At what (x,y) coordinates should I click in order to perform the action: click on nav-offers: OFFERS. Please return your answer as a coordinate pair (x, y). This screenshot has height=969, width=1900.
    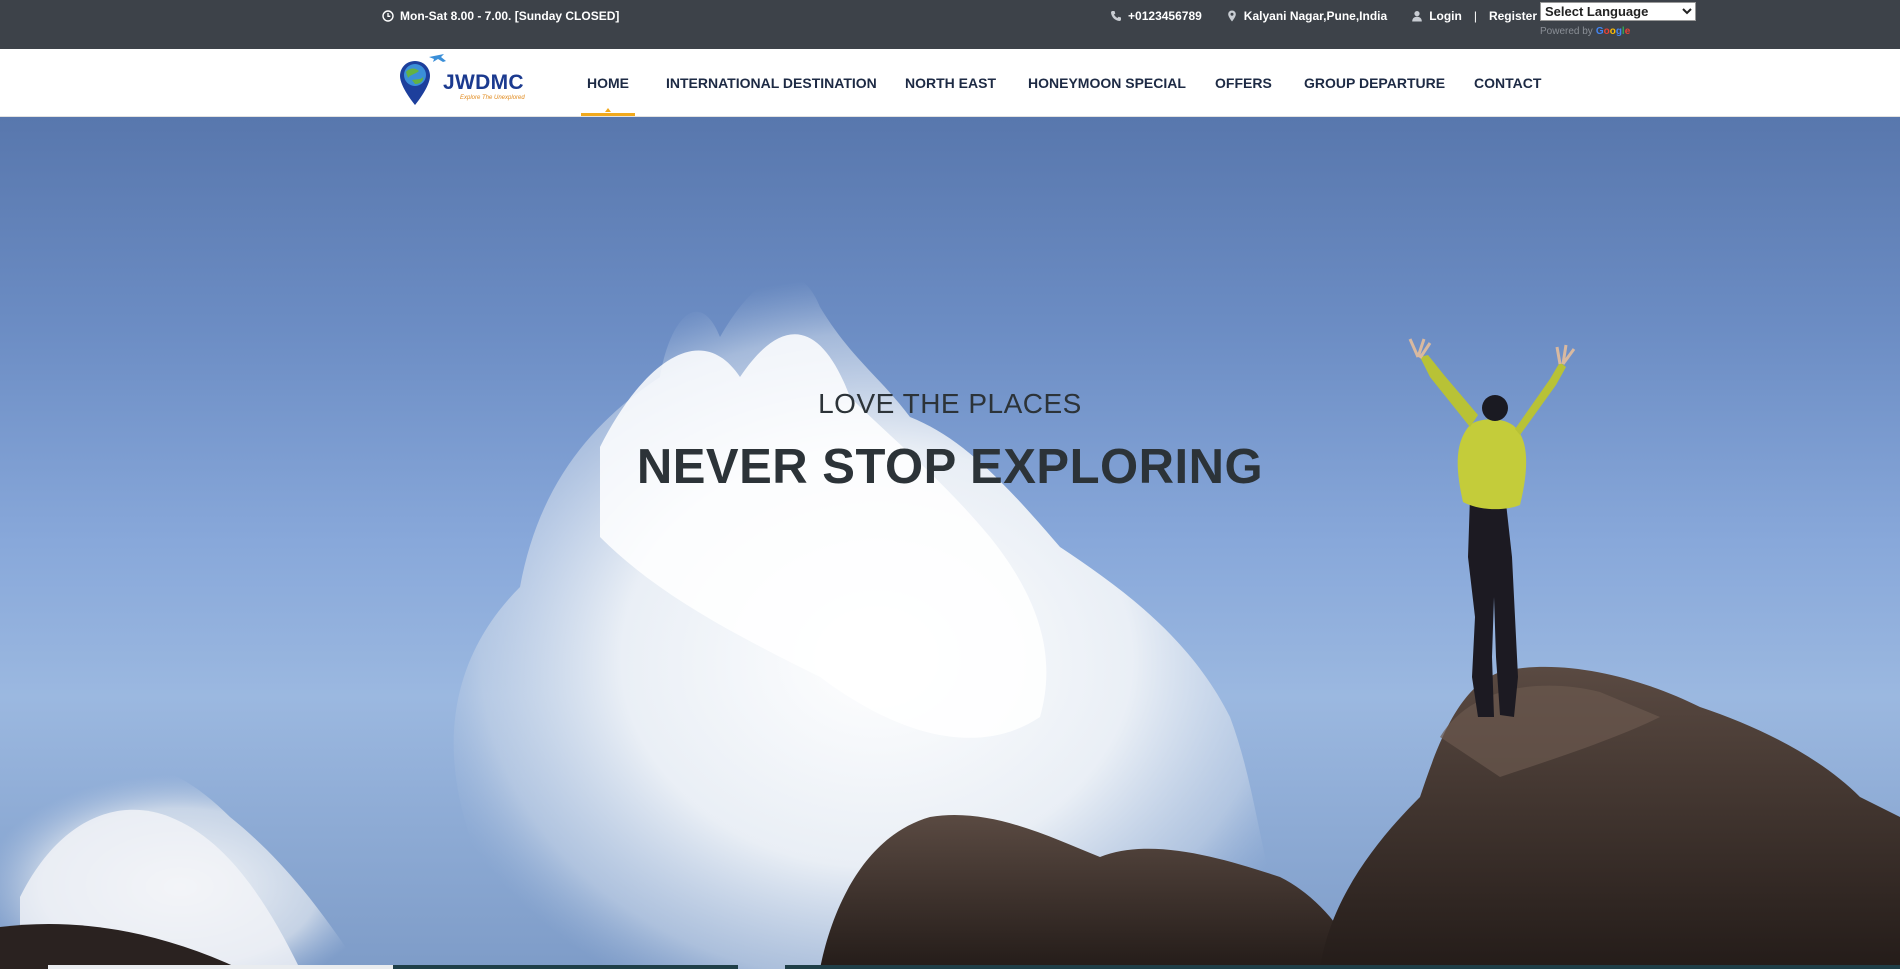
    Looking at the image, I should click on (1243, 83).